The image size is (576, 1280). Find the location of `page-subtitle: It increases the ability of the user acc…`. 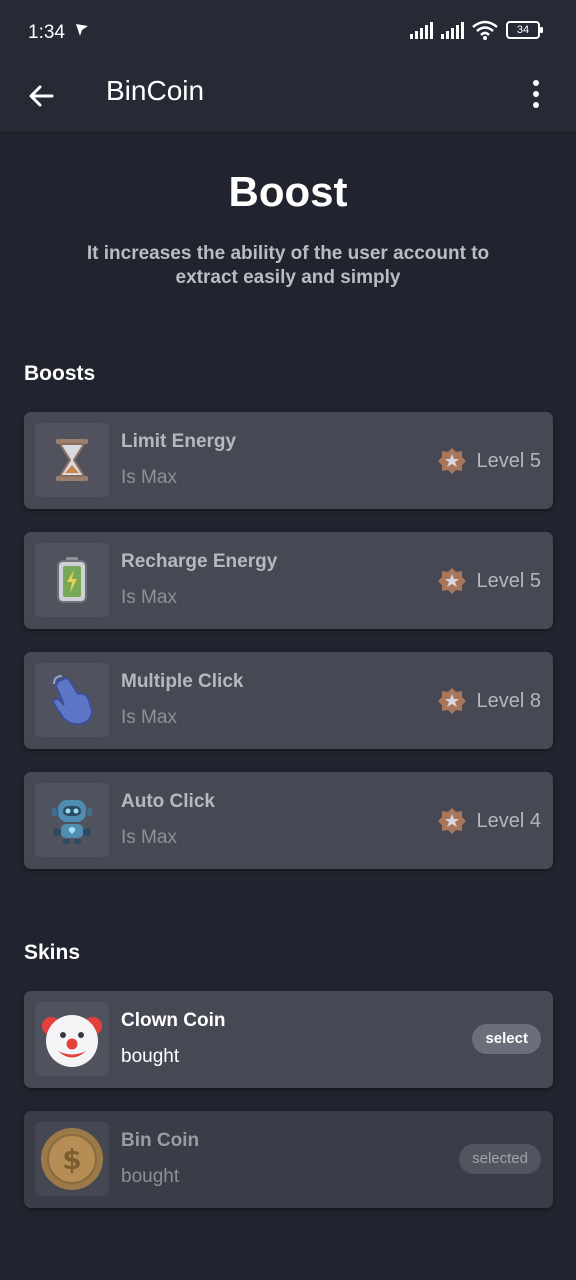

page-subtitle: It increases the ability of the user acc… is located at coordinates (288, 265).